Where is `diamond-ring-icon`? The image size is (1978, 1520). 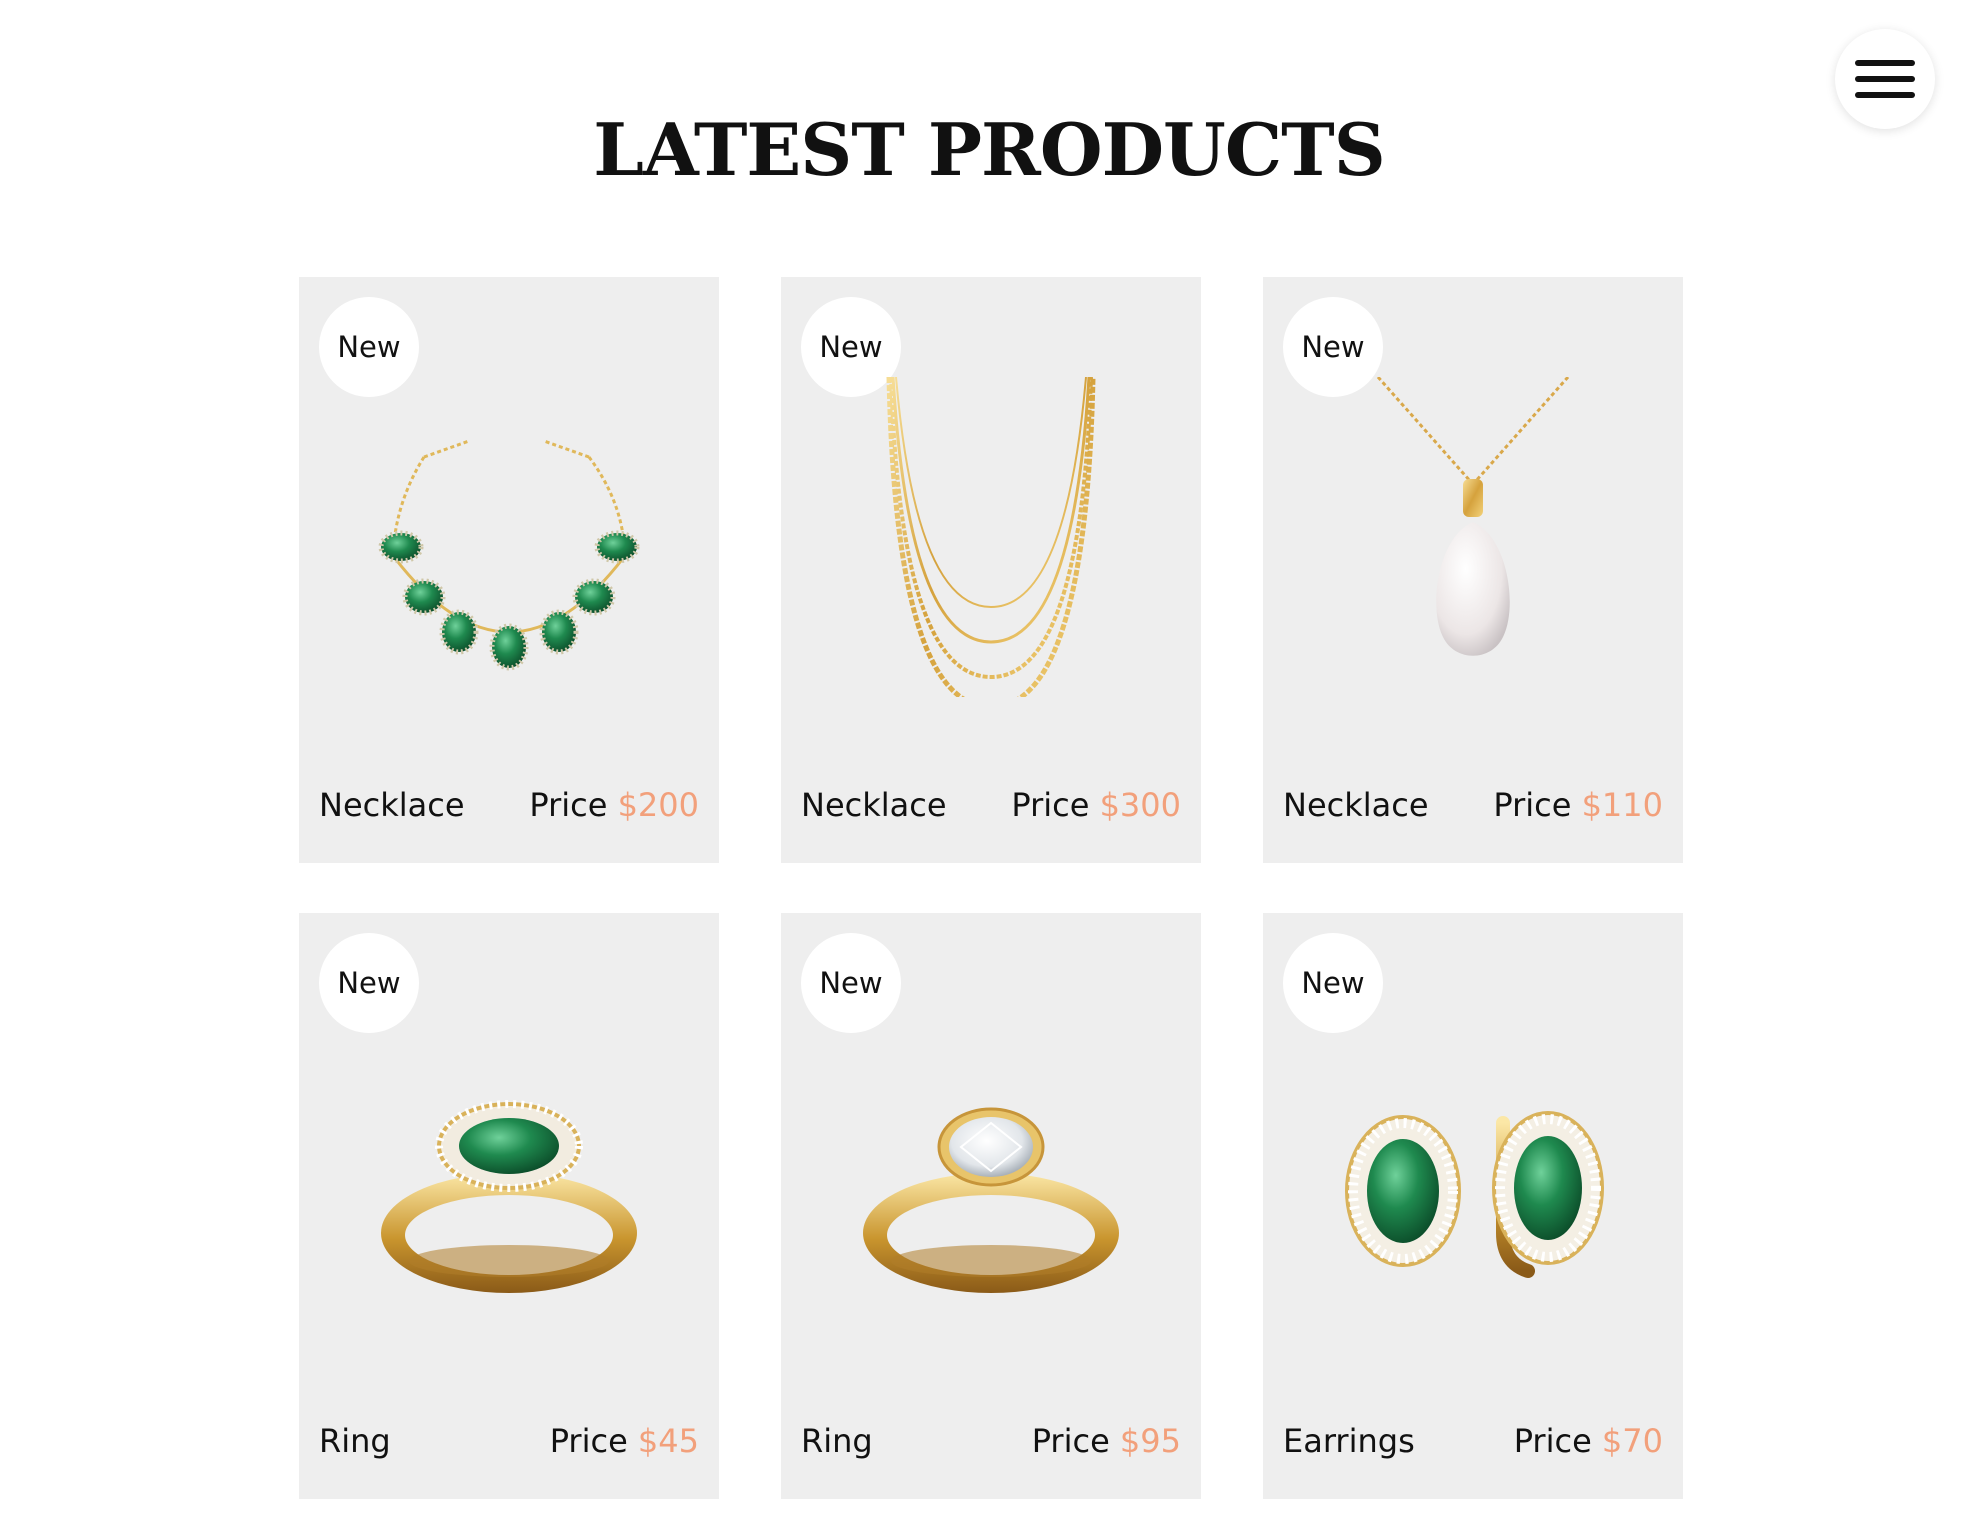
diamond-ring-icon is located at coordinates (991, 1173).